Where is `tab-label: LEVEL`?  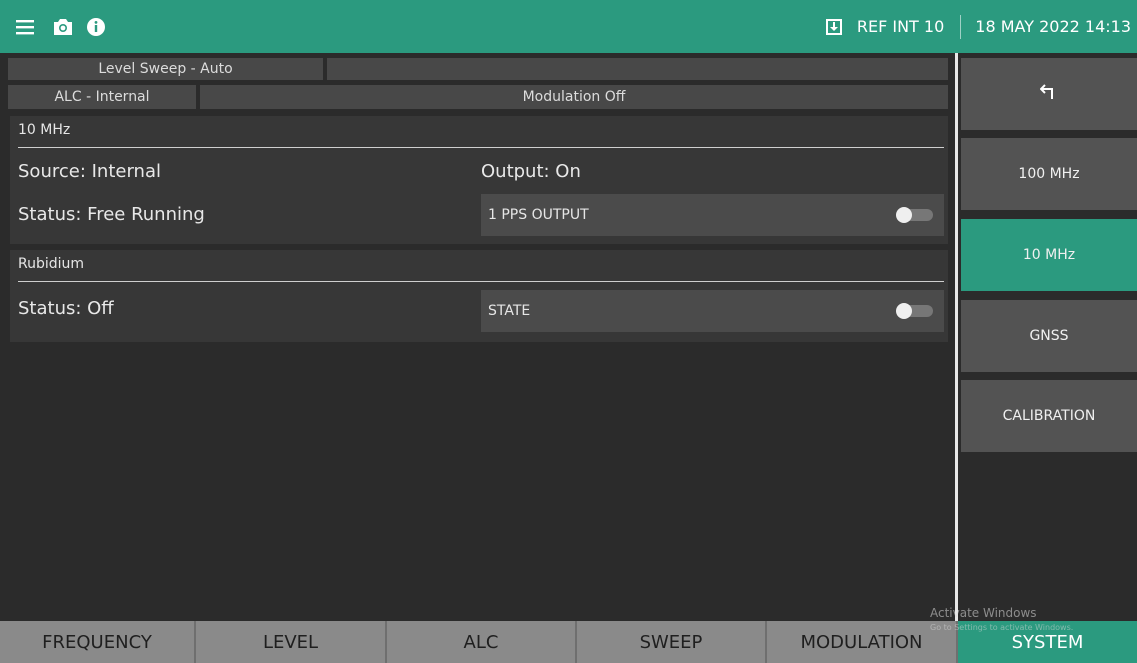 tab-label: LEVEL is located at coordinates (290, 642).